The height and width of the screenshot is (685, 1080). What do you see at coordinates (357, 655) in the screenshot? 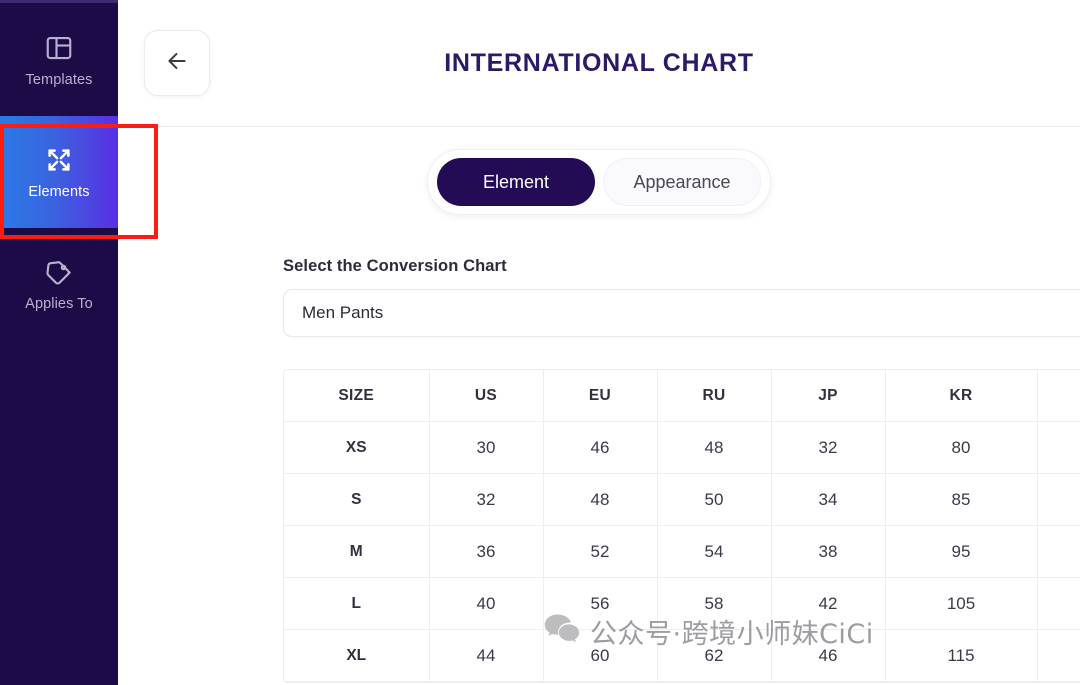
I see `table-cell-size: XL` at bounding box center [357, 655].